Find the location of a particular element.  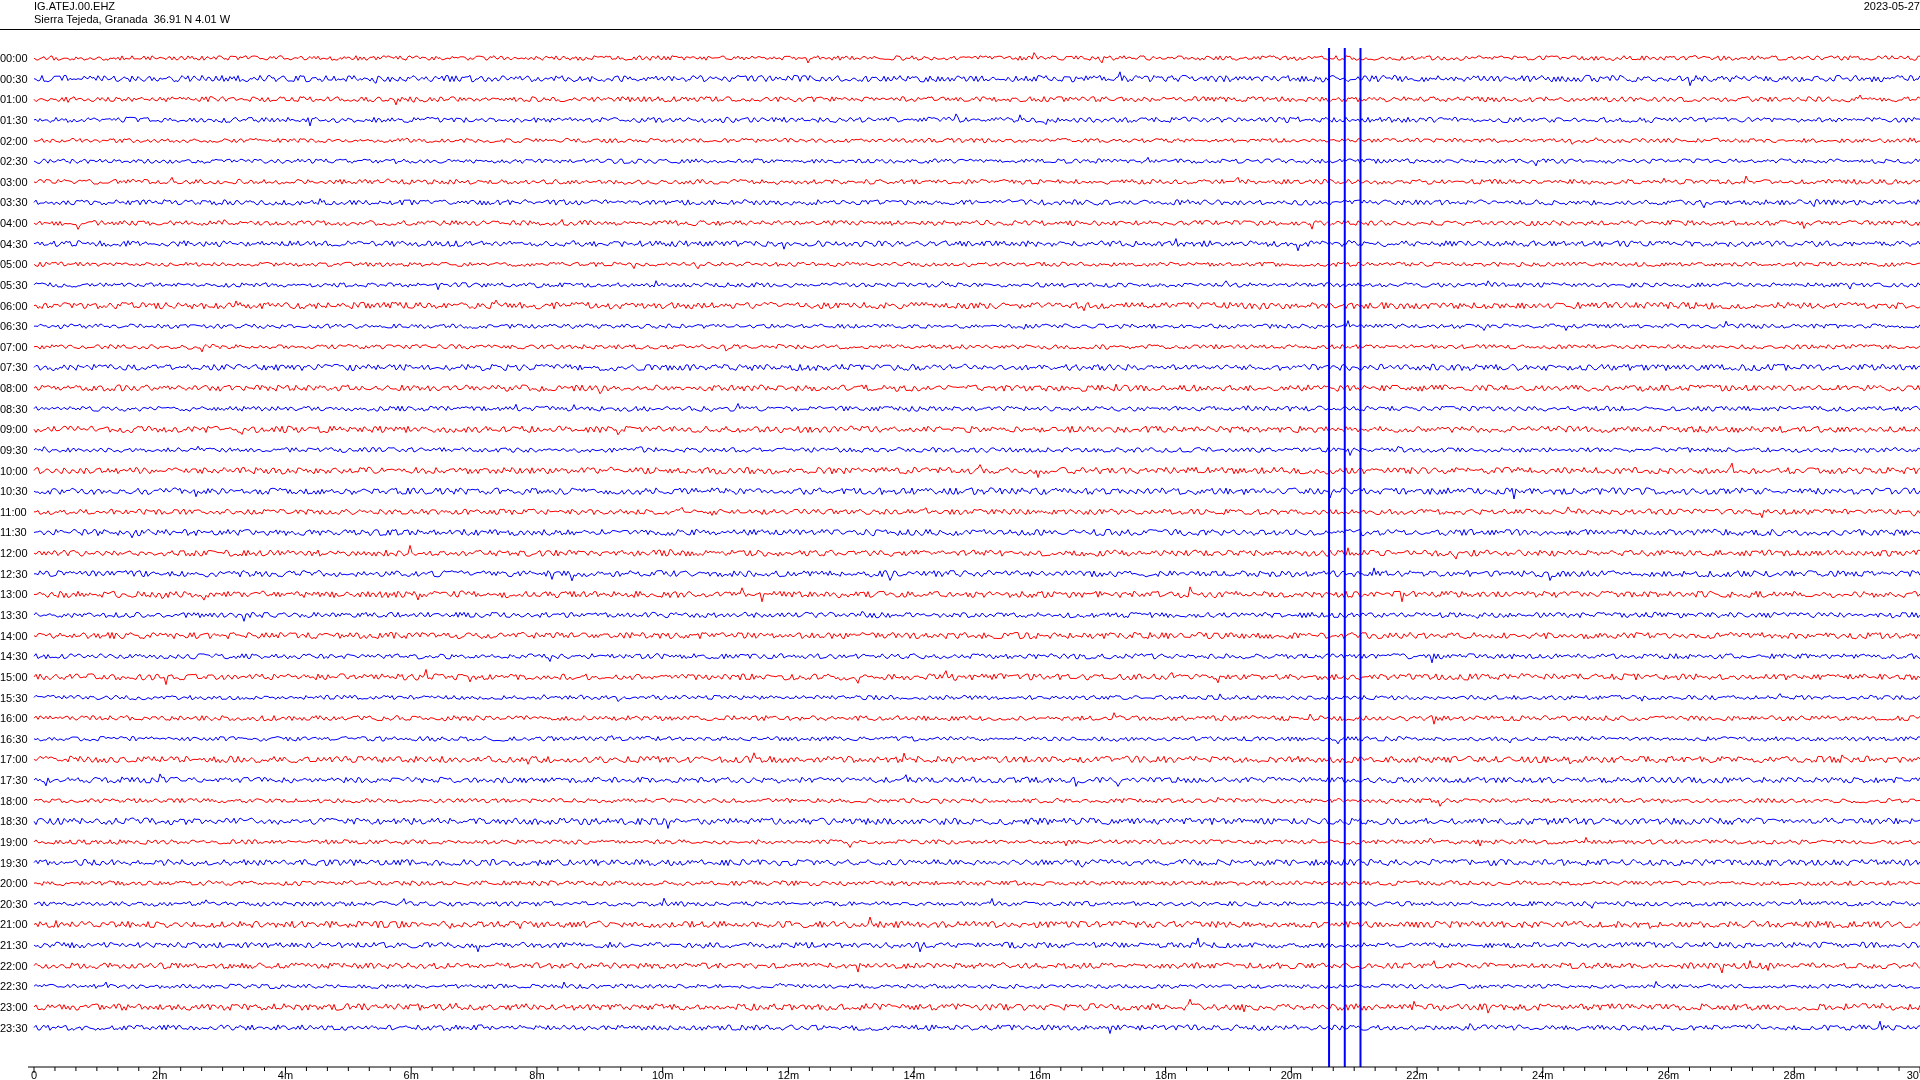

axis-label: 12m is located at coordinates (788, 1074).